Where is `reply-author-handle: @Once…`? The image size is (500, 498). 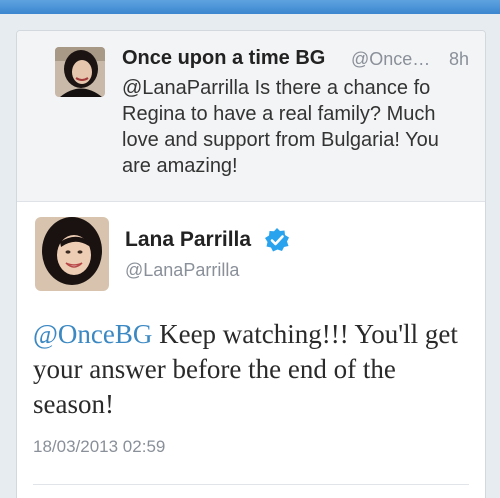 reply-author-handle: @Once… is located at coordinates (390, 59).